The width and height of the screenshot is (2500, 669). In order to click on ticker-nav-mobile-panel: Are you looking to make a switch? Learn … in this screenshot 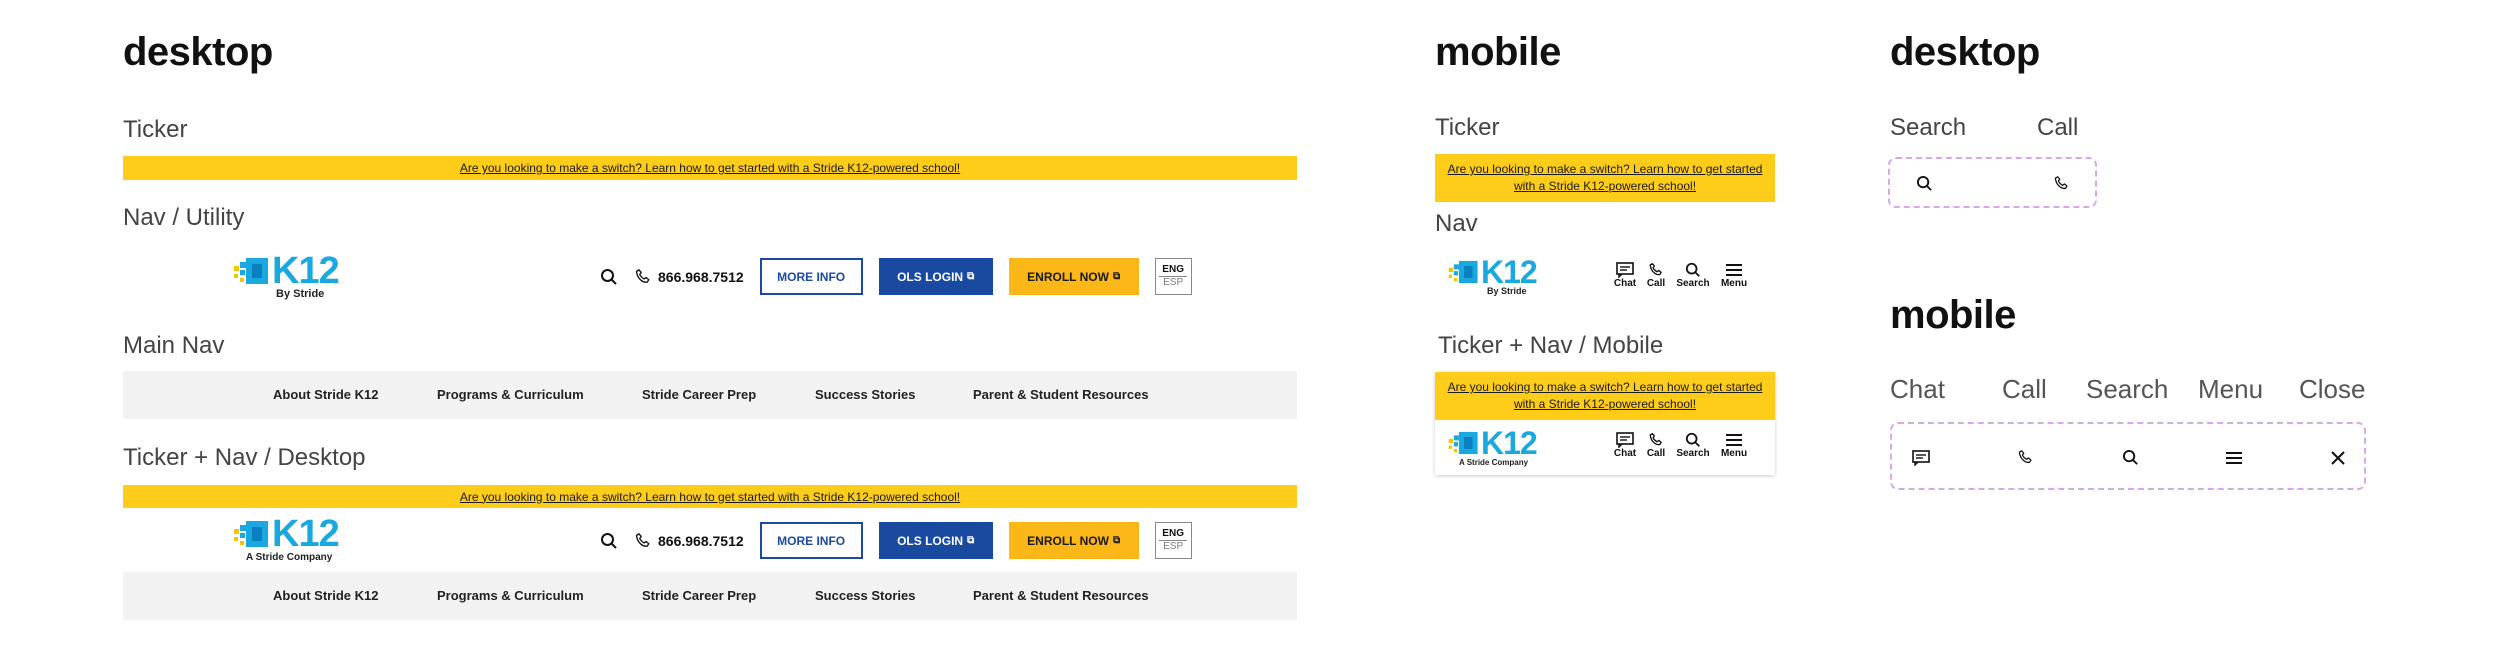, I will do `click(1605, 423)`.